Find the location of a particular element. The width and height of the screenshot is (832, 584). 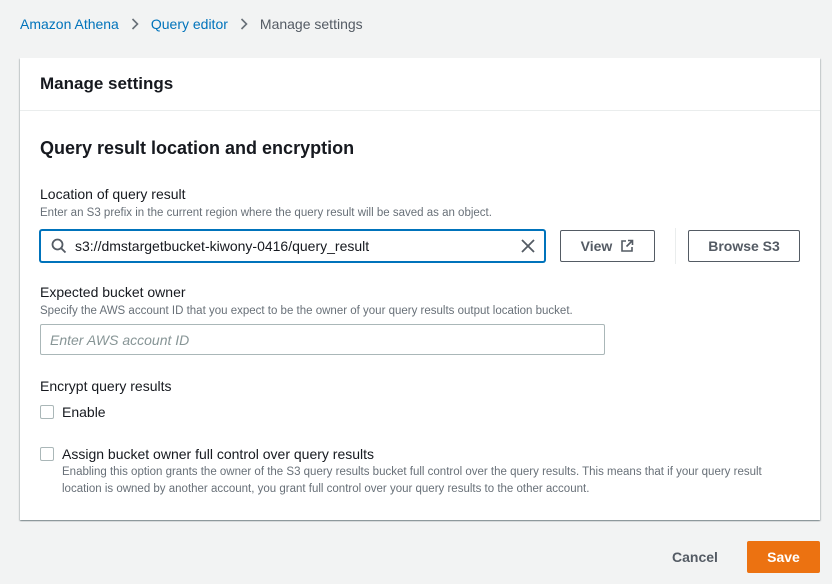

owner-label: Expected bucket owner is located at coordinates (113, 292).